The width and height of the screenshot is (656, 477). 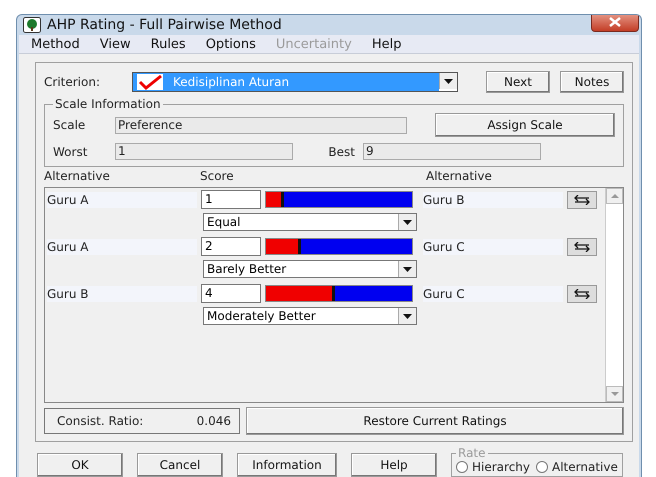 What do you see at coordinates (614, 394) in the screenshot?
I see `scroll-down-icon` at bounding box center [614, 394].